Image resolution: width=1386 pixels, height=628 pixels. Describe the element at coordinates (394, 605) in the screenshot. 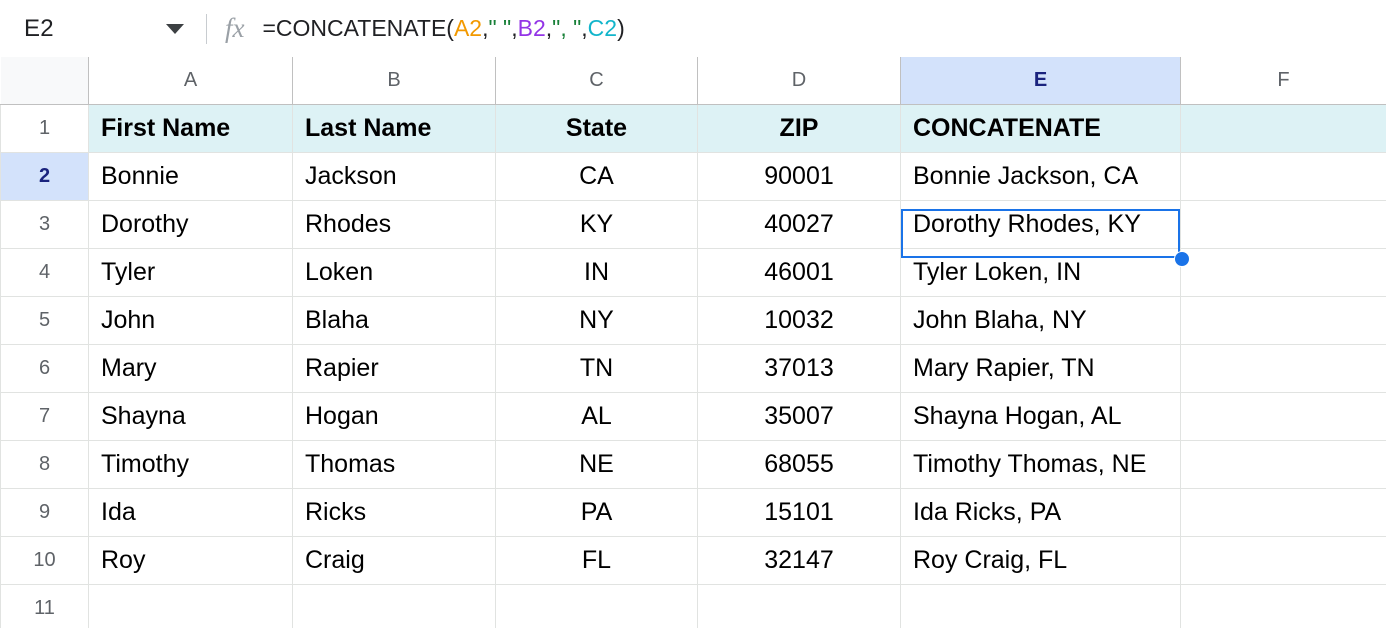

I see `cell-b11` at that location.